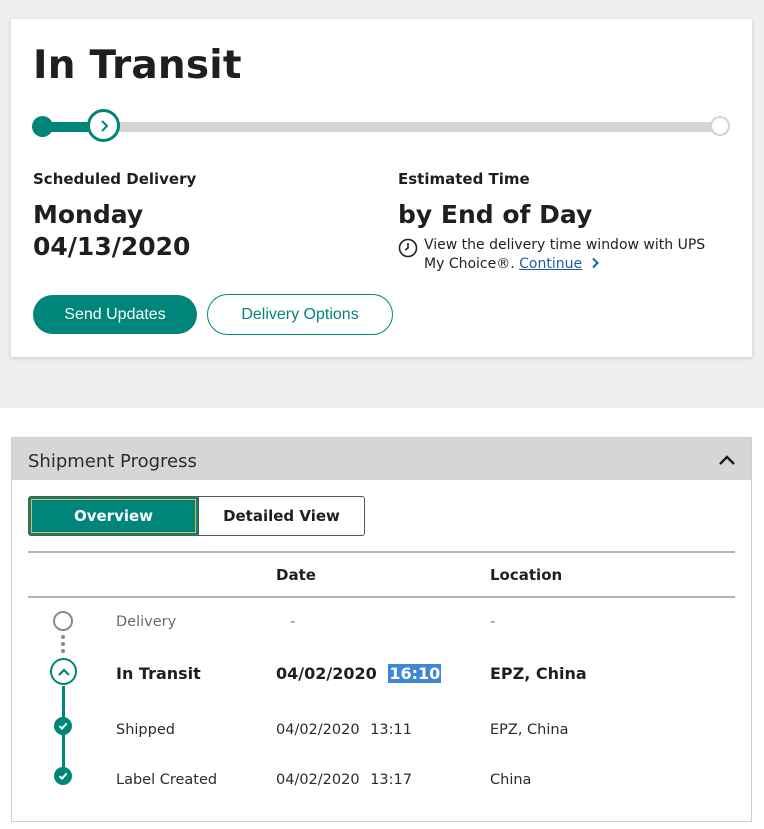  I want to click on shipment-progress-title: Shipment Progress, so click(112, 461).